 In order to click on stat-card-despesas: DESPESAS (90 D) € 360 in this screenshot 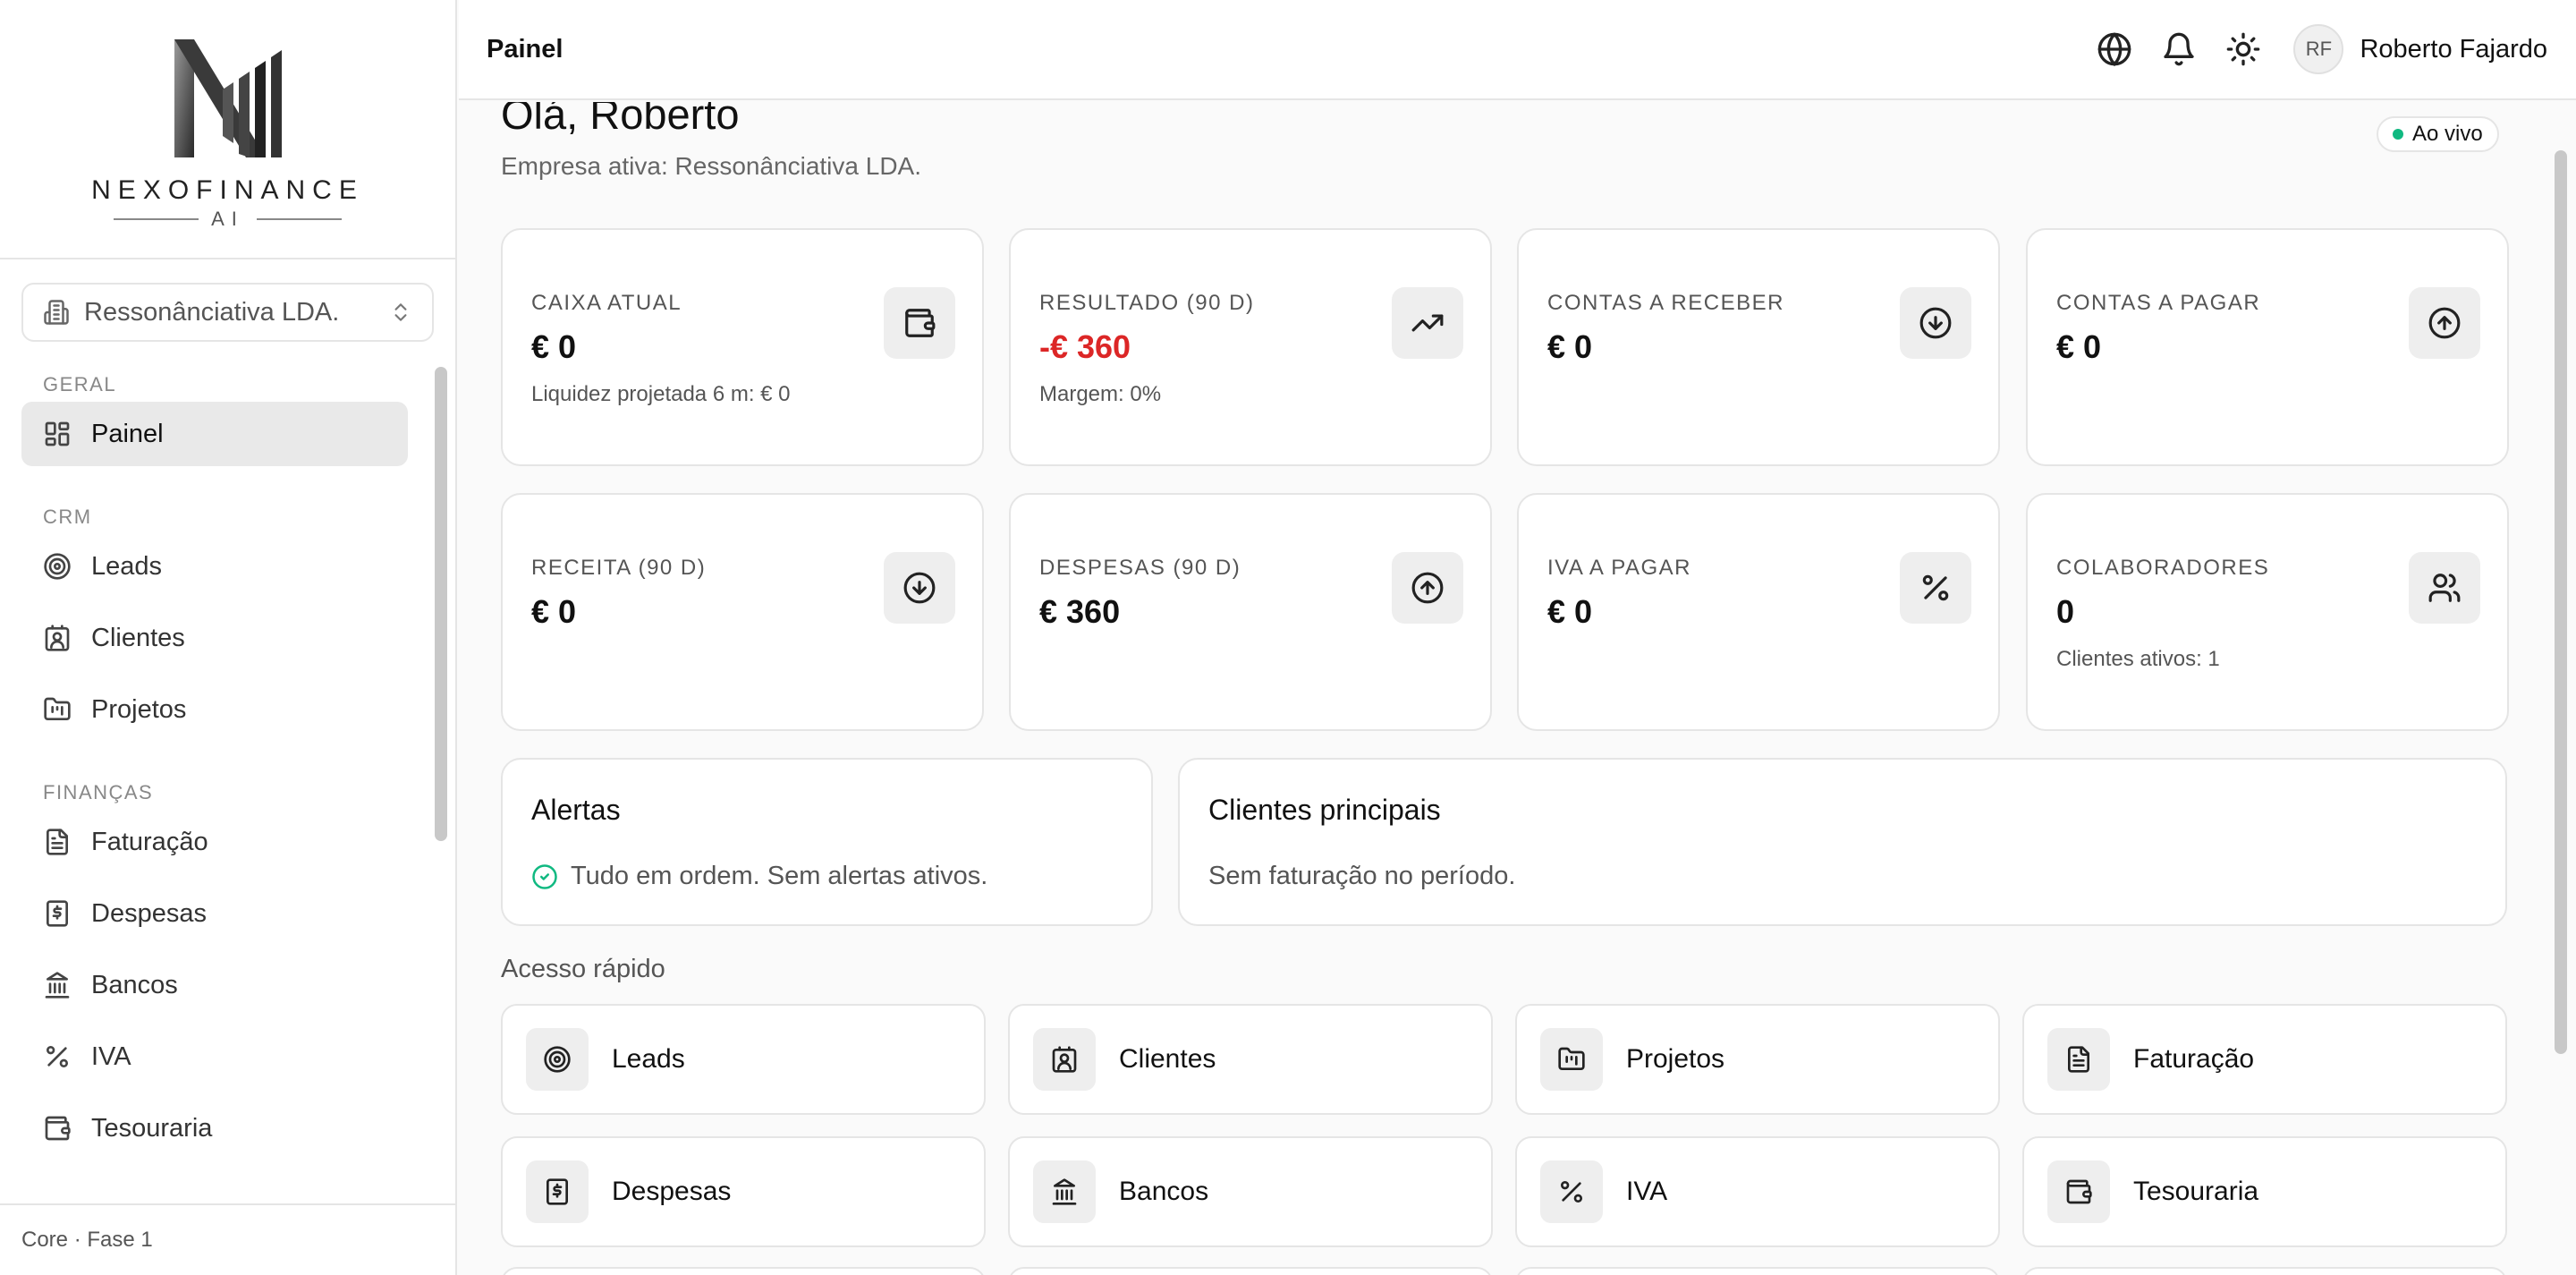, I will do `click(1250, 612)`.